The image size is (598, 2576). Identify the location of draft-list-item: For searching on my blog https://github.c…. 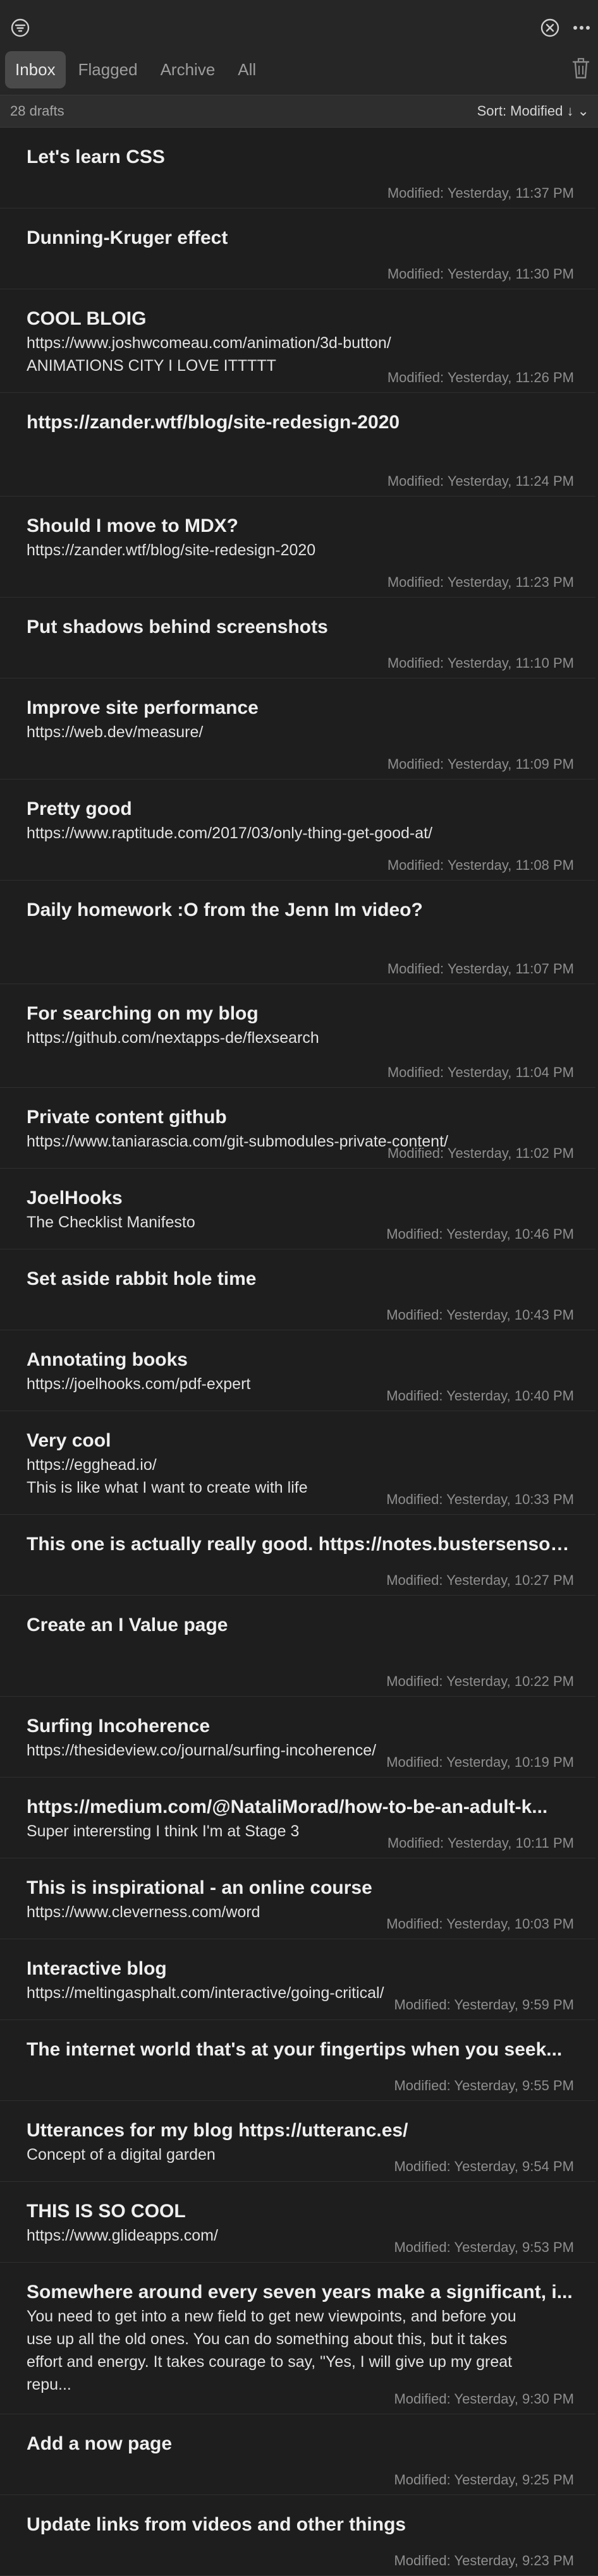
(299, 1036).